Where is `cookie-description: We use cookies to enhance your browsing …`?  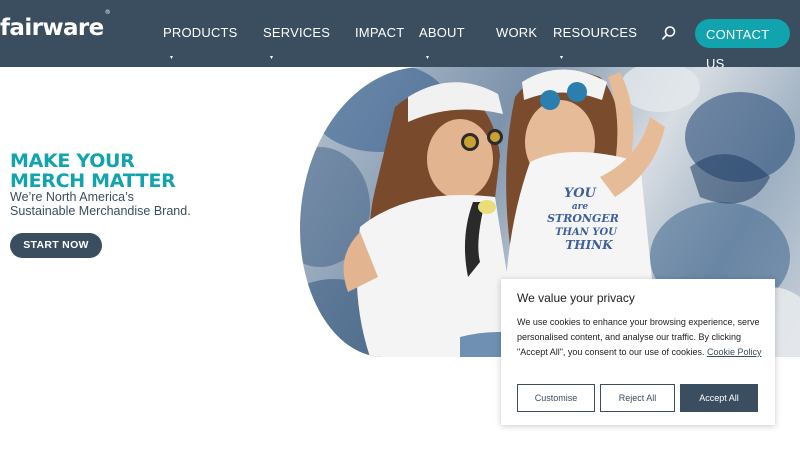 cookie-description: We use cookies to enhance your browsing … is located at coordinates (640, 337).